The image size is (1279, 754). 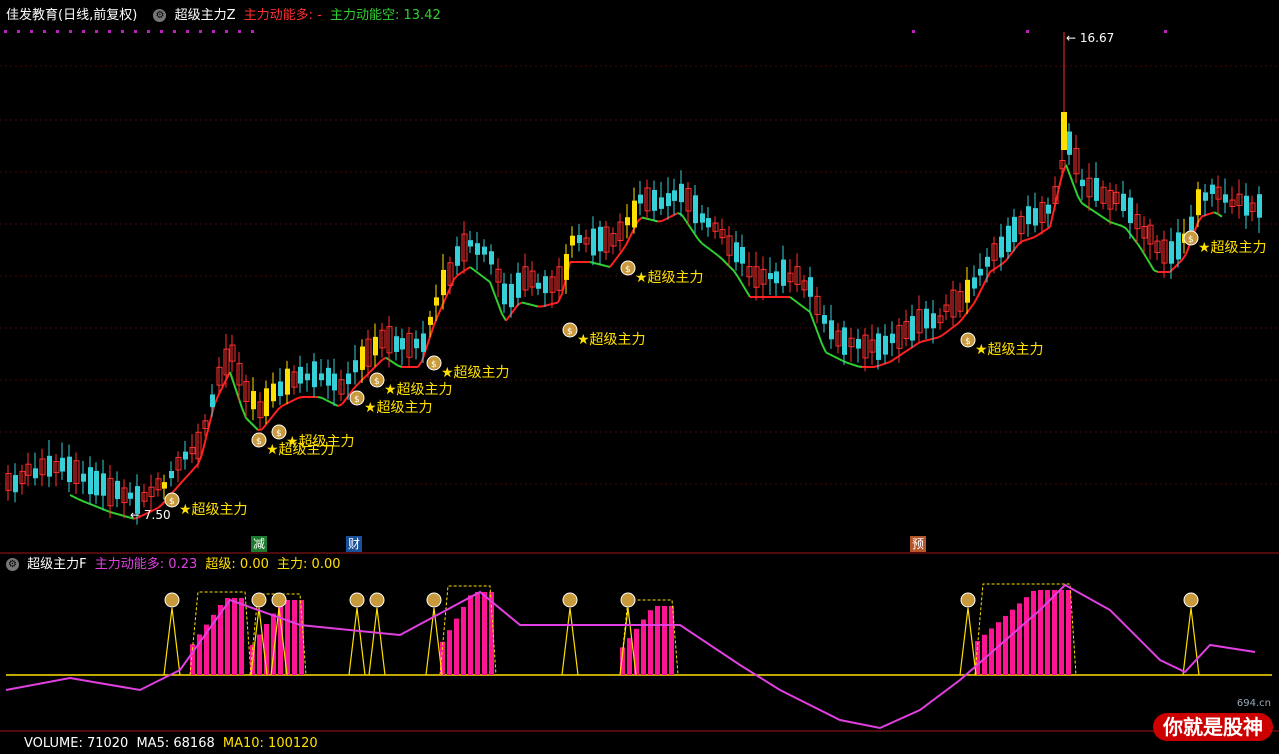 I want to click on sub-settings-icon: ⚙, so click(x=12, y=564).